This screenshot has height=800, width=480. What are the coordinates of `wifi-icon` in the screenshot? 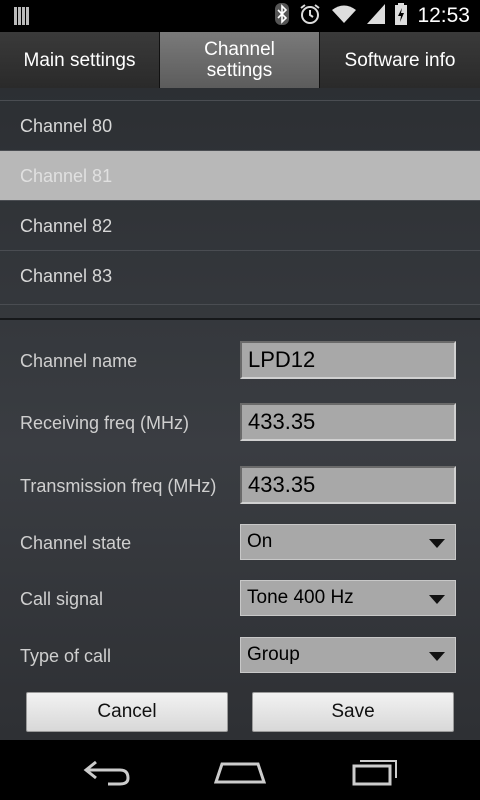 It's located at (344, 16).